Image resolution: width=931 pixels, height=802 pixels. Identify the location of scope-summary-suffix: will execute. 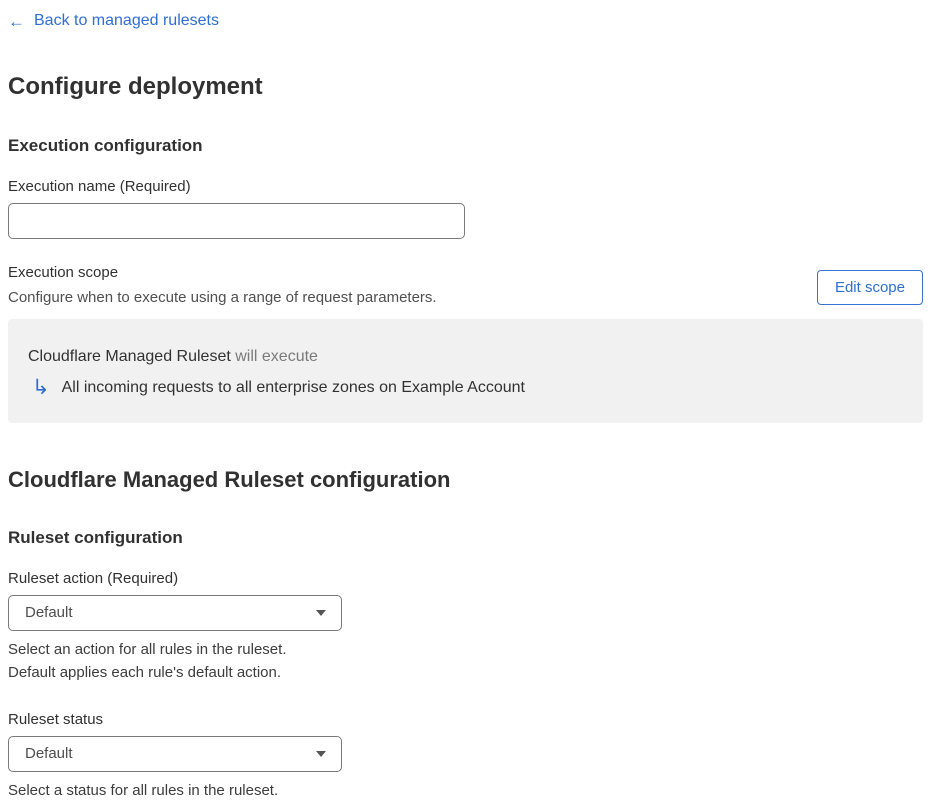
(274, 356).